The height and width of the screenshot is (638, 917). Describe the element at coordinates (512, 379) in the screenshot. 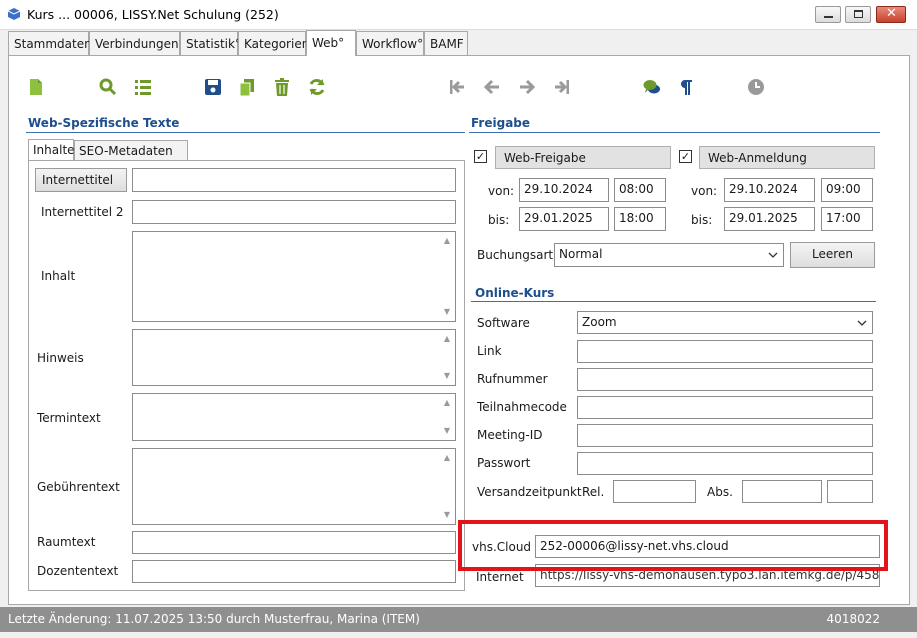

I see `rufnummer-label: Rufnummer` at that location.